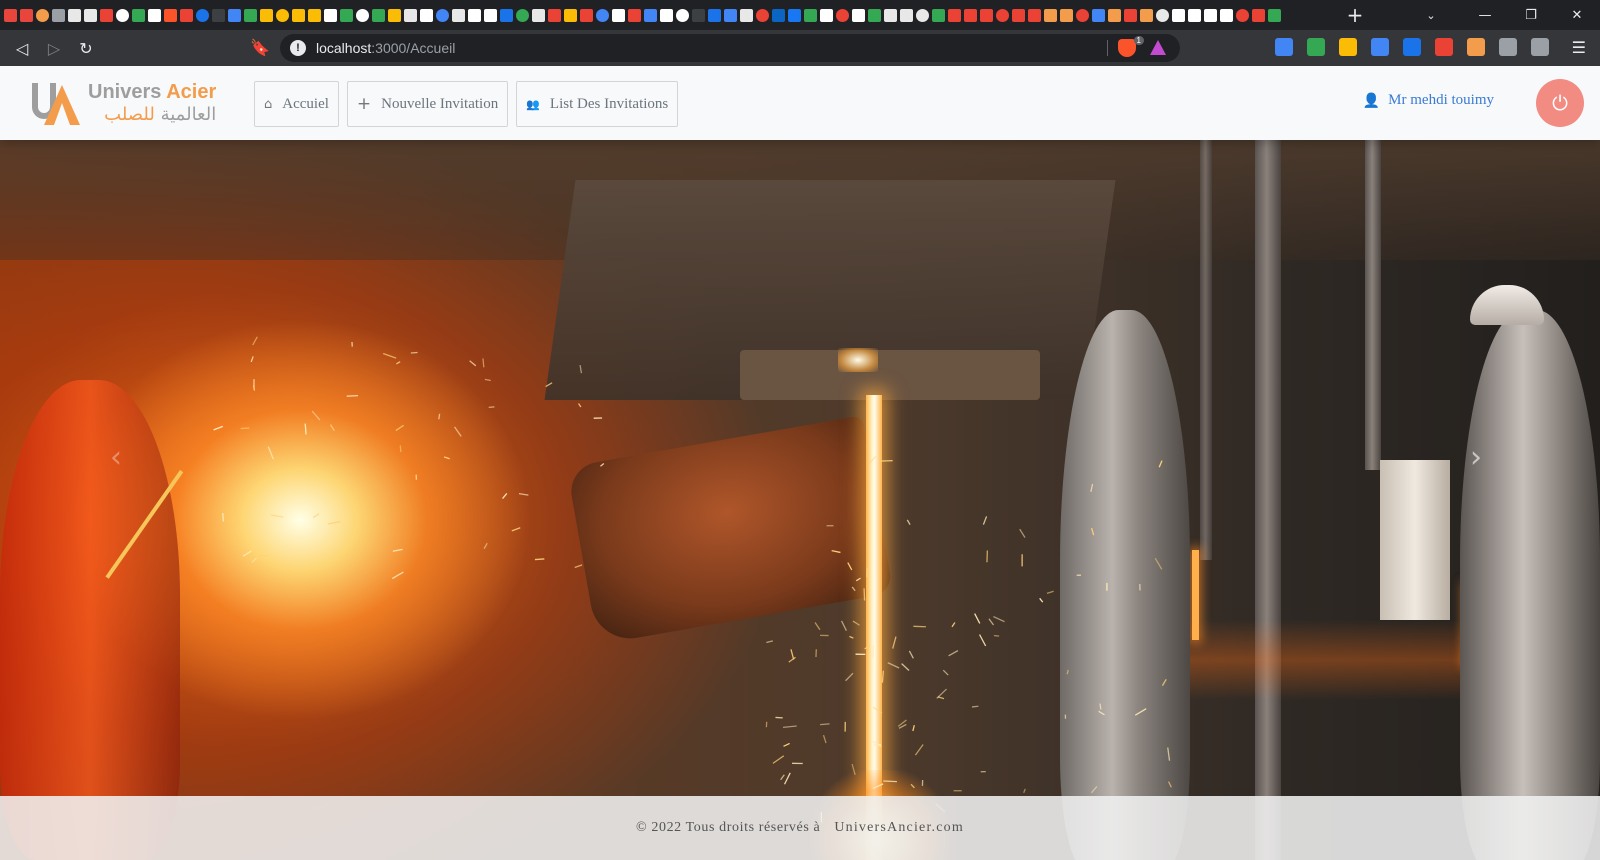  Describe the element at coordinates (54, 48) in the screenshot. I see `forward-icon: ▷` at that location.